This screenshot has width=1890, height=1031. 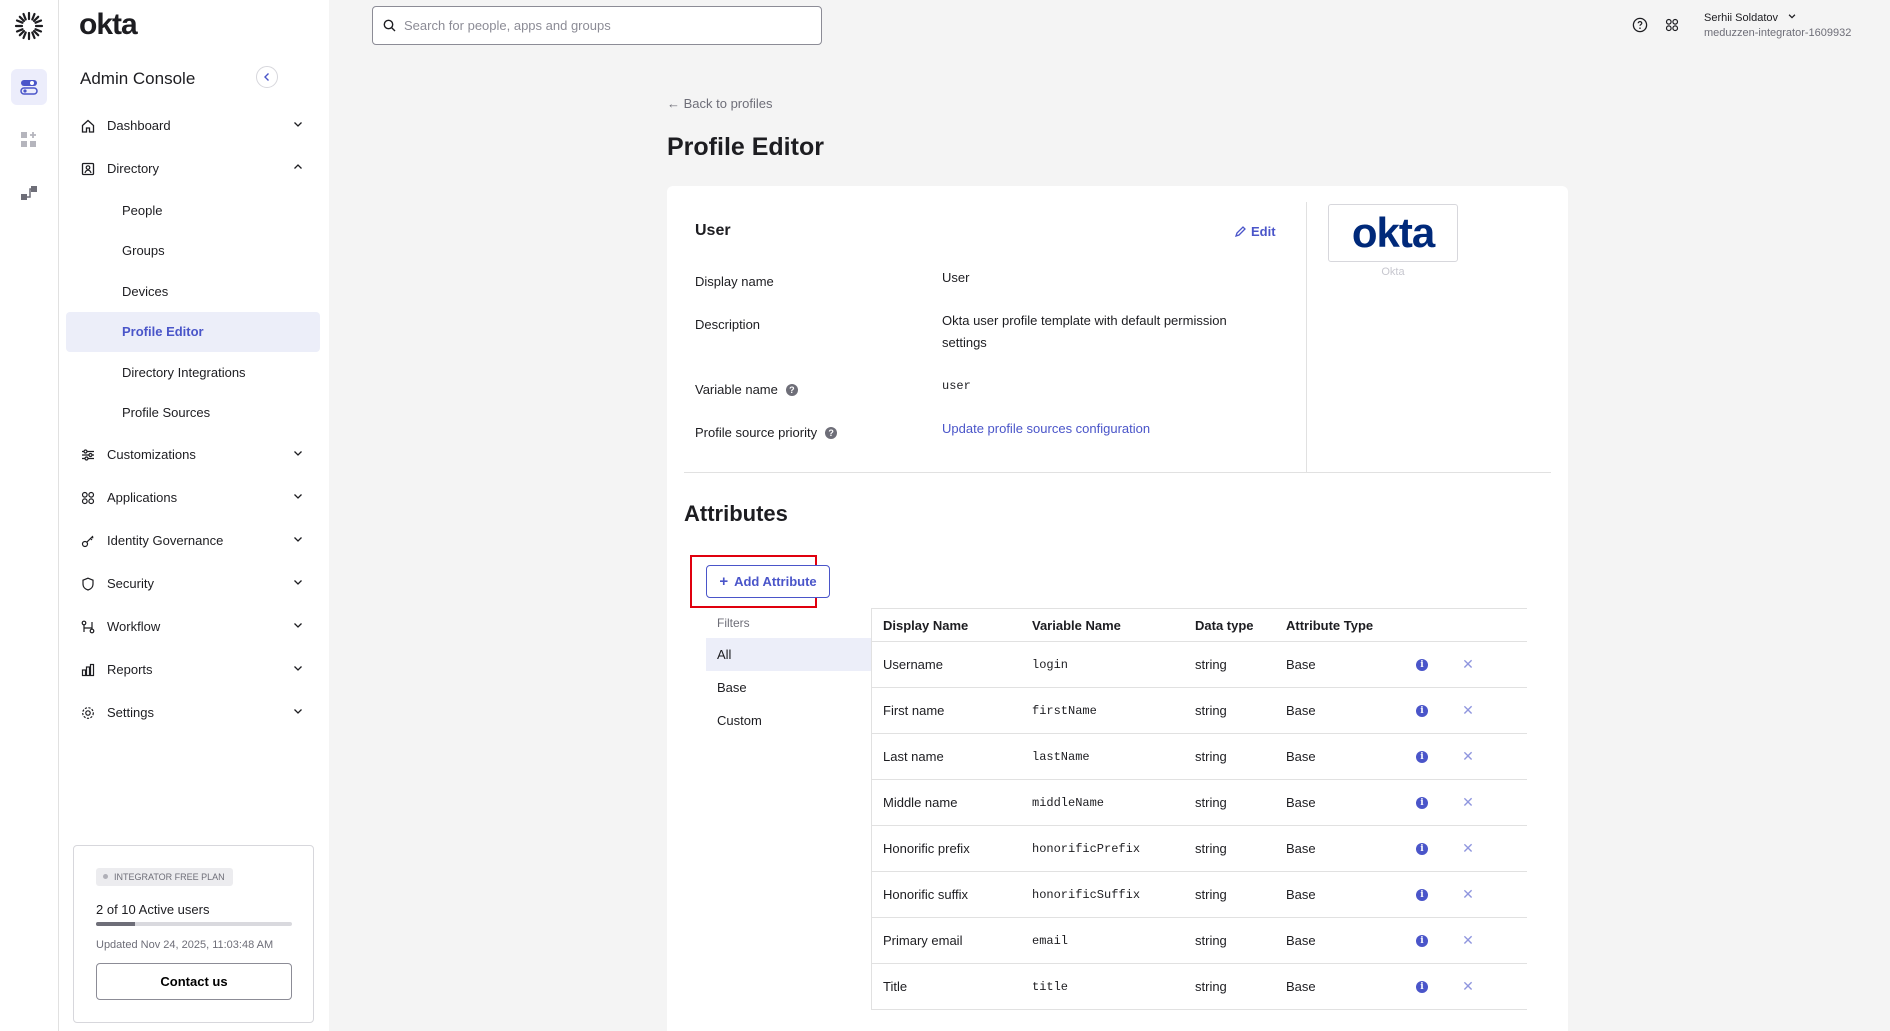 I want to click on attribute-display-name: Title, so click(x=952, y=986).